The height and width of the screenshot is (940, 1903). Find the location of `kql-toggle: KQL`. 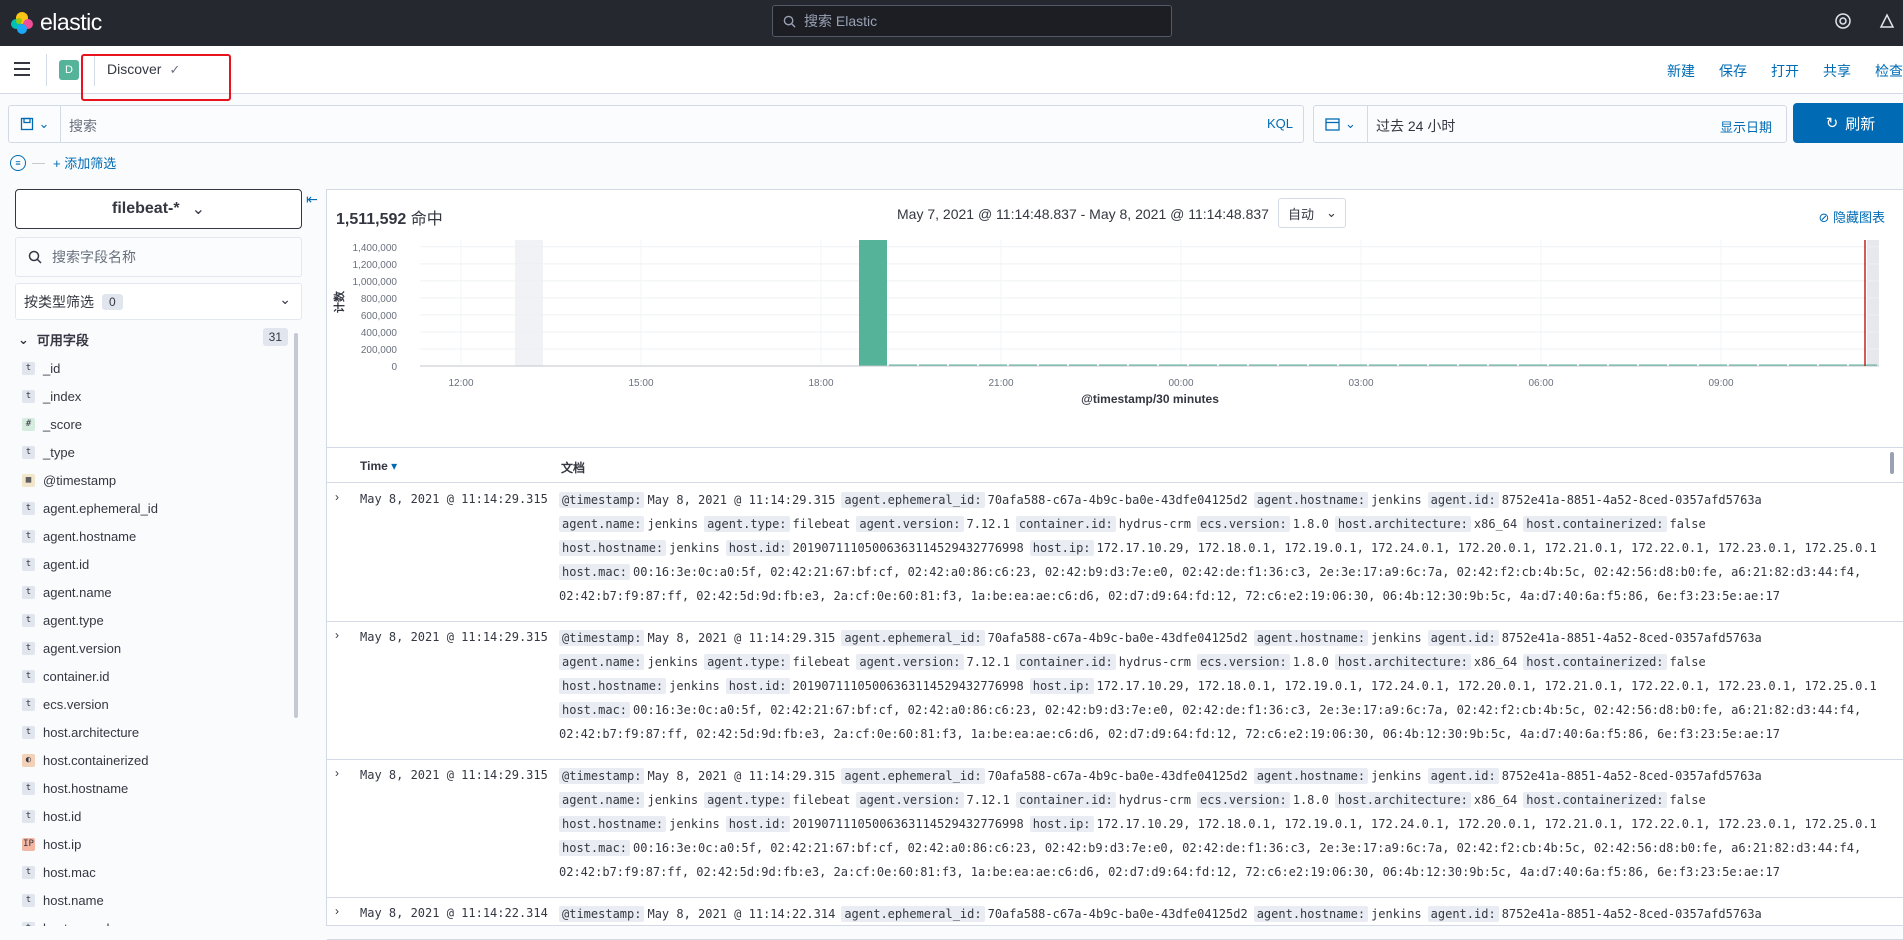

kql-toggle: KQL is located at coordinates (1280, 123).